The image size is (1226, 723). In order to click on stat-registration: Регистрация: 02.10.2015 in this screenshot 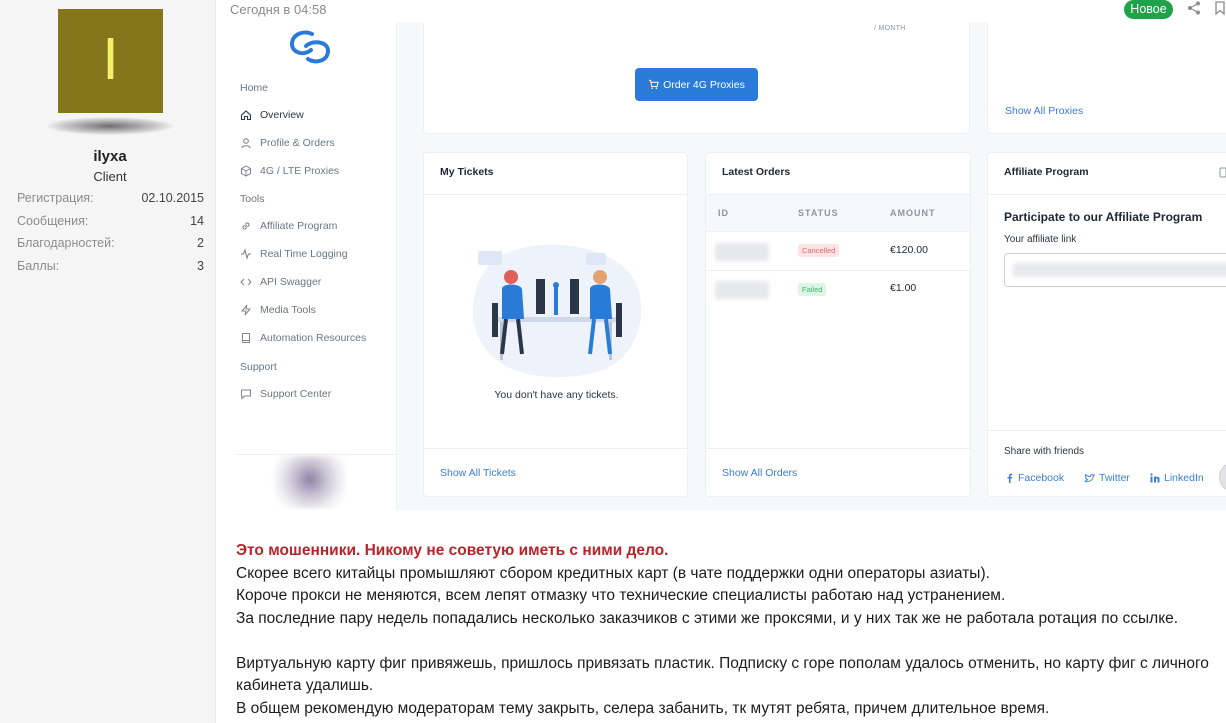, I will do `click(110, 200)`.